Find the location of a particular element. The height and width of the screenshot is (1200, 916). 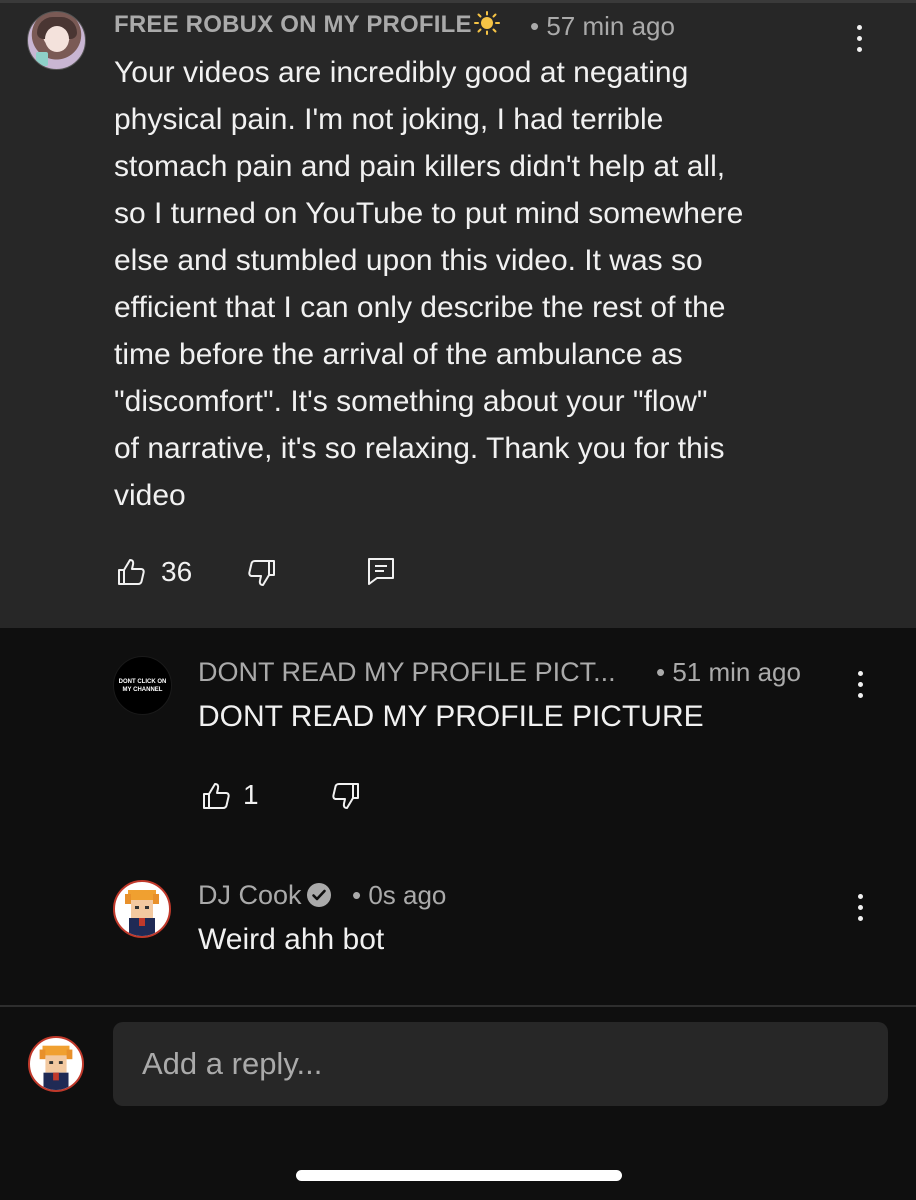

reply-body: DONT READ MY PROFILE PICTURE is located at coordinates (451, 716).